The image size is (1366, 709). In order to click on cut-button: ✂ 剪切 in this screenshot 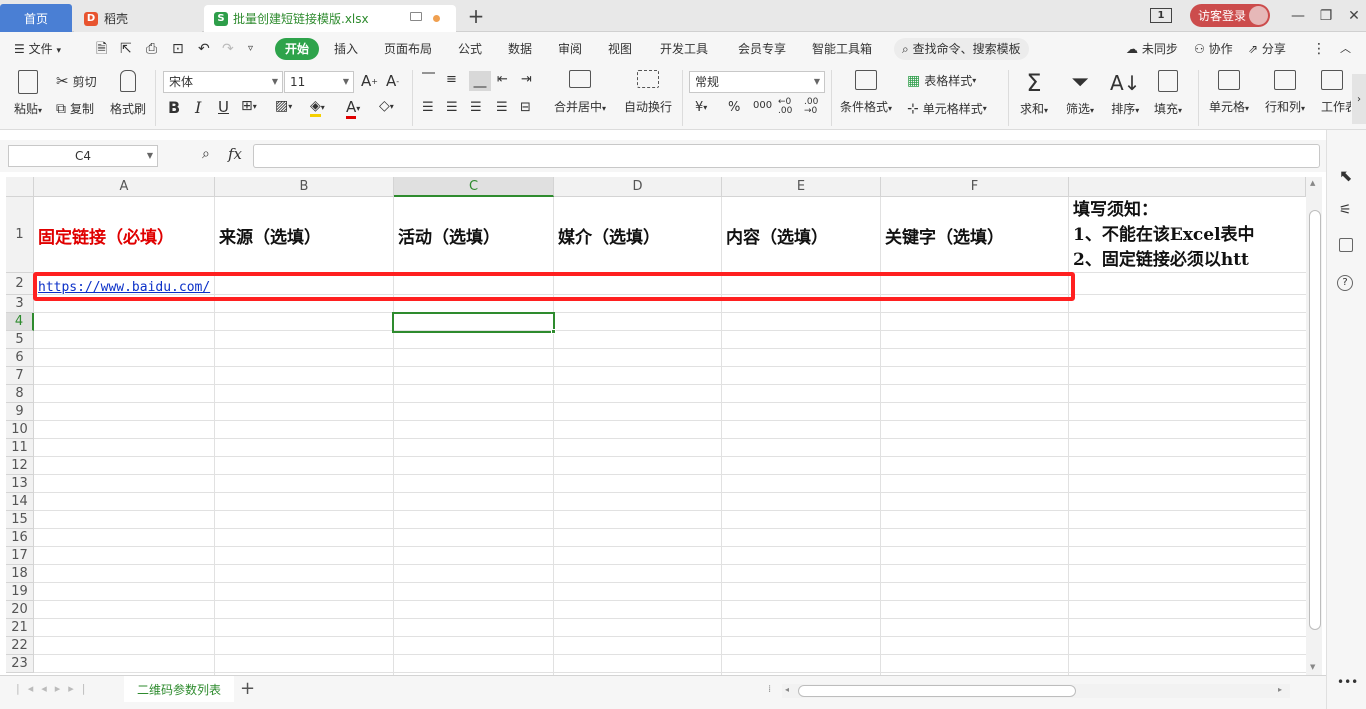, I will do `click(76, 81)`.